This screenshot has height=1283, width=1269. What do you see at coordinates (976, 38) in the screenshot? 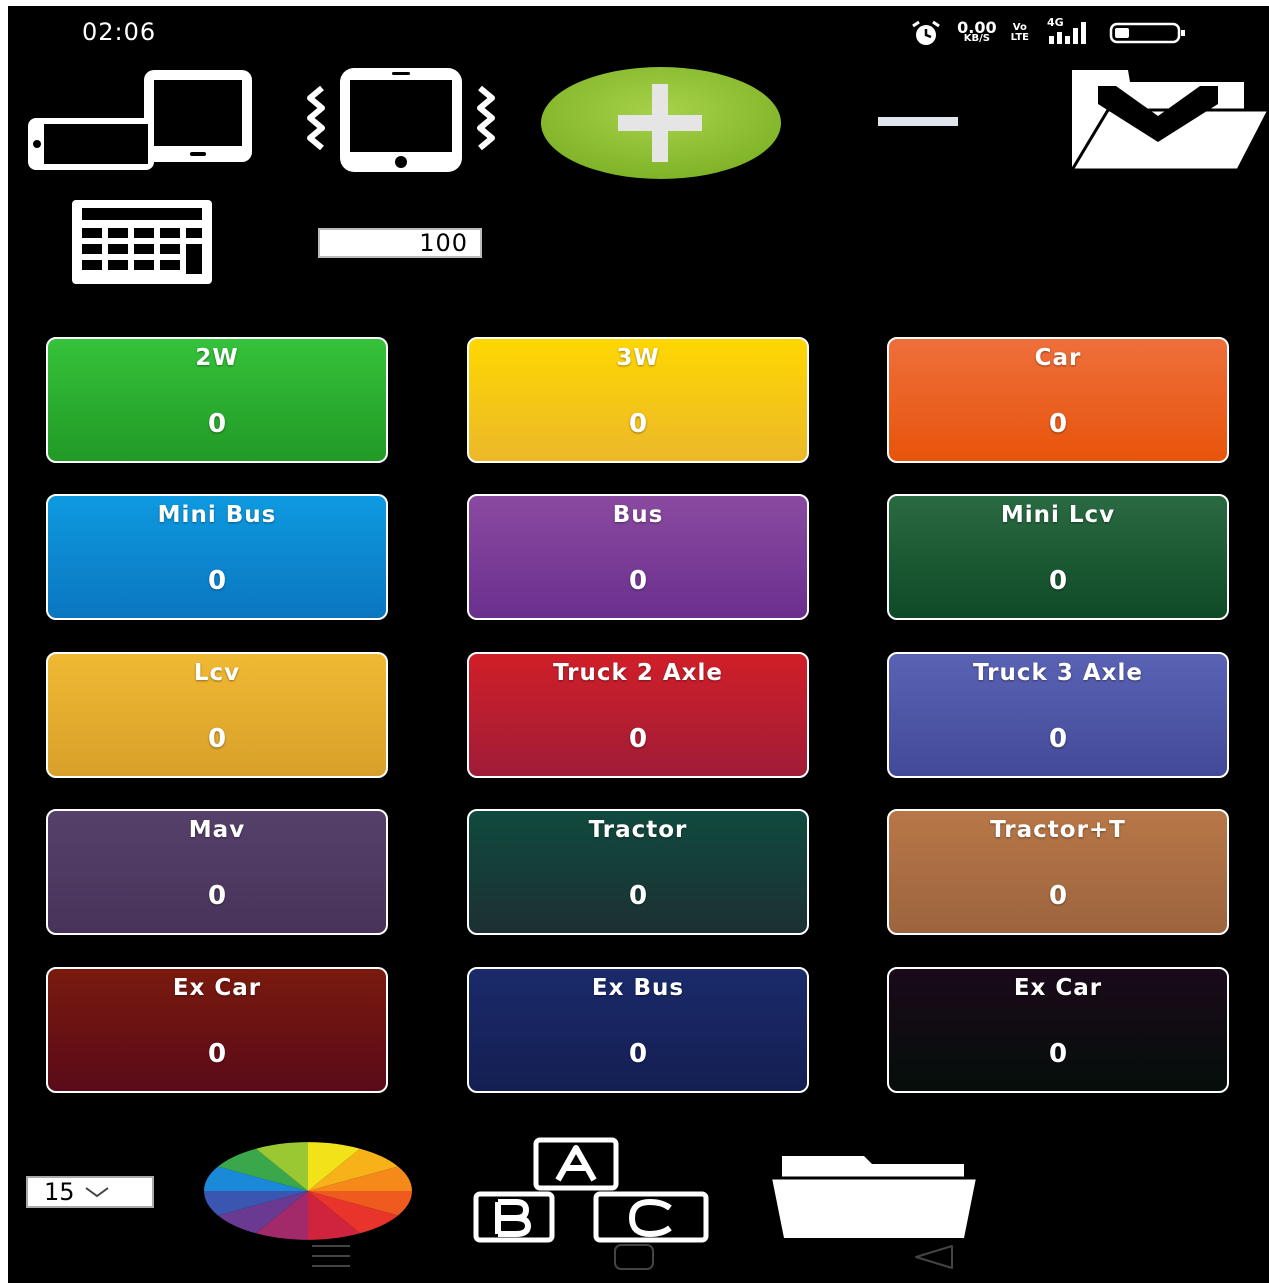
I see `net-speed-unit: KB/S` at bounding box center [976, 38].